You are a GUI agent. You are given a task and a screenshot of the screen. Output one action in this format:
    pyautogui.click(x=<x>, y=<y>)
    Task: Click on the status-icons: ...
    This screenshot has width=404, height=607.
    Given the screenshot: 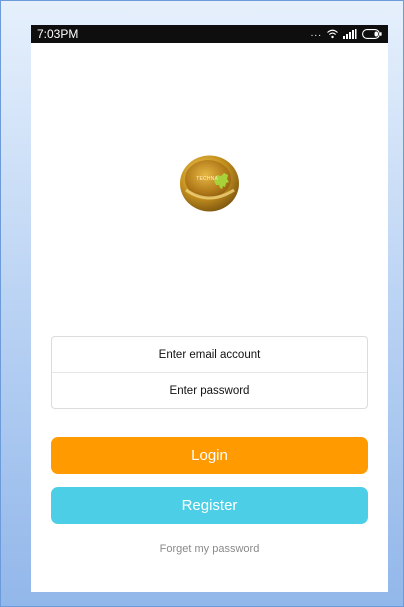 What is the action you would take?
    pyautogui.click(x=346, y=34)
    